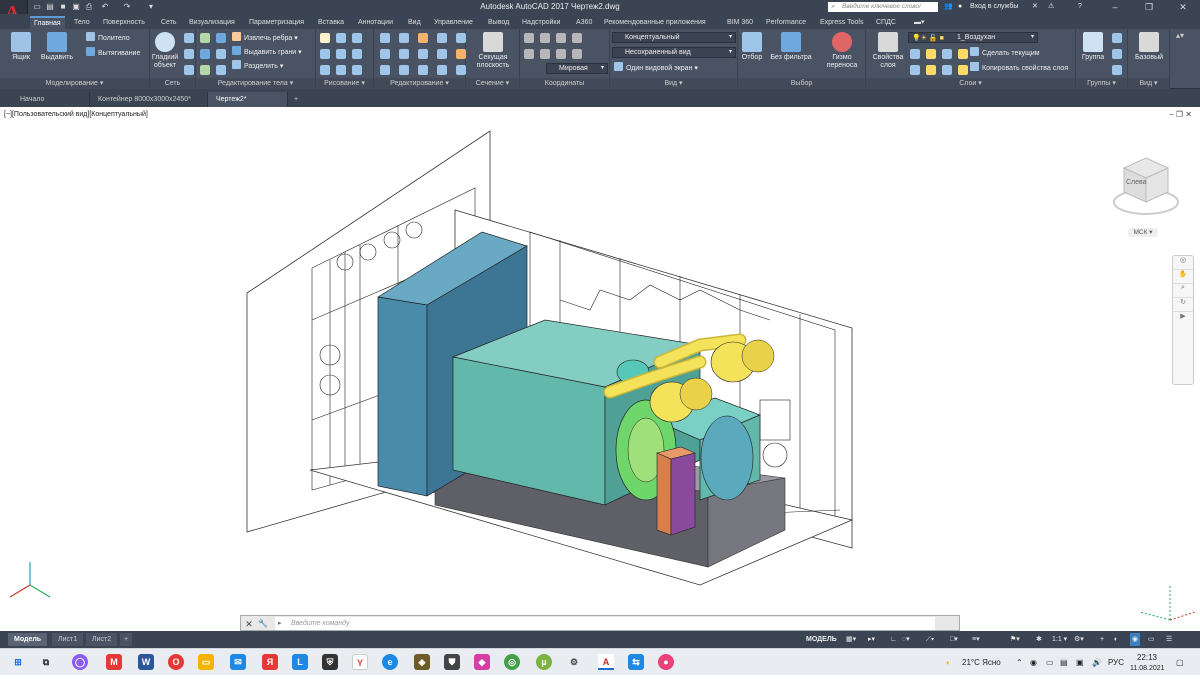 The width and height of the screenshot is (1200, 679). I want to click on panel-title-view-base: Вид ▾, so click(1148, 83).